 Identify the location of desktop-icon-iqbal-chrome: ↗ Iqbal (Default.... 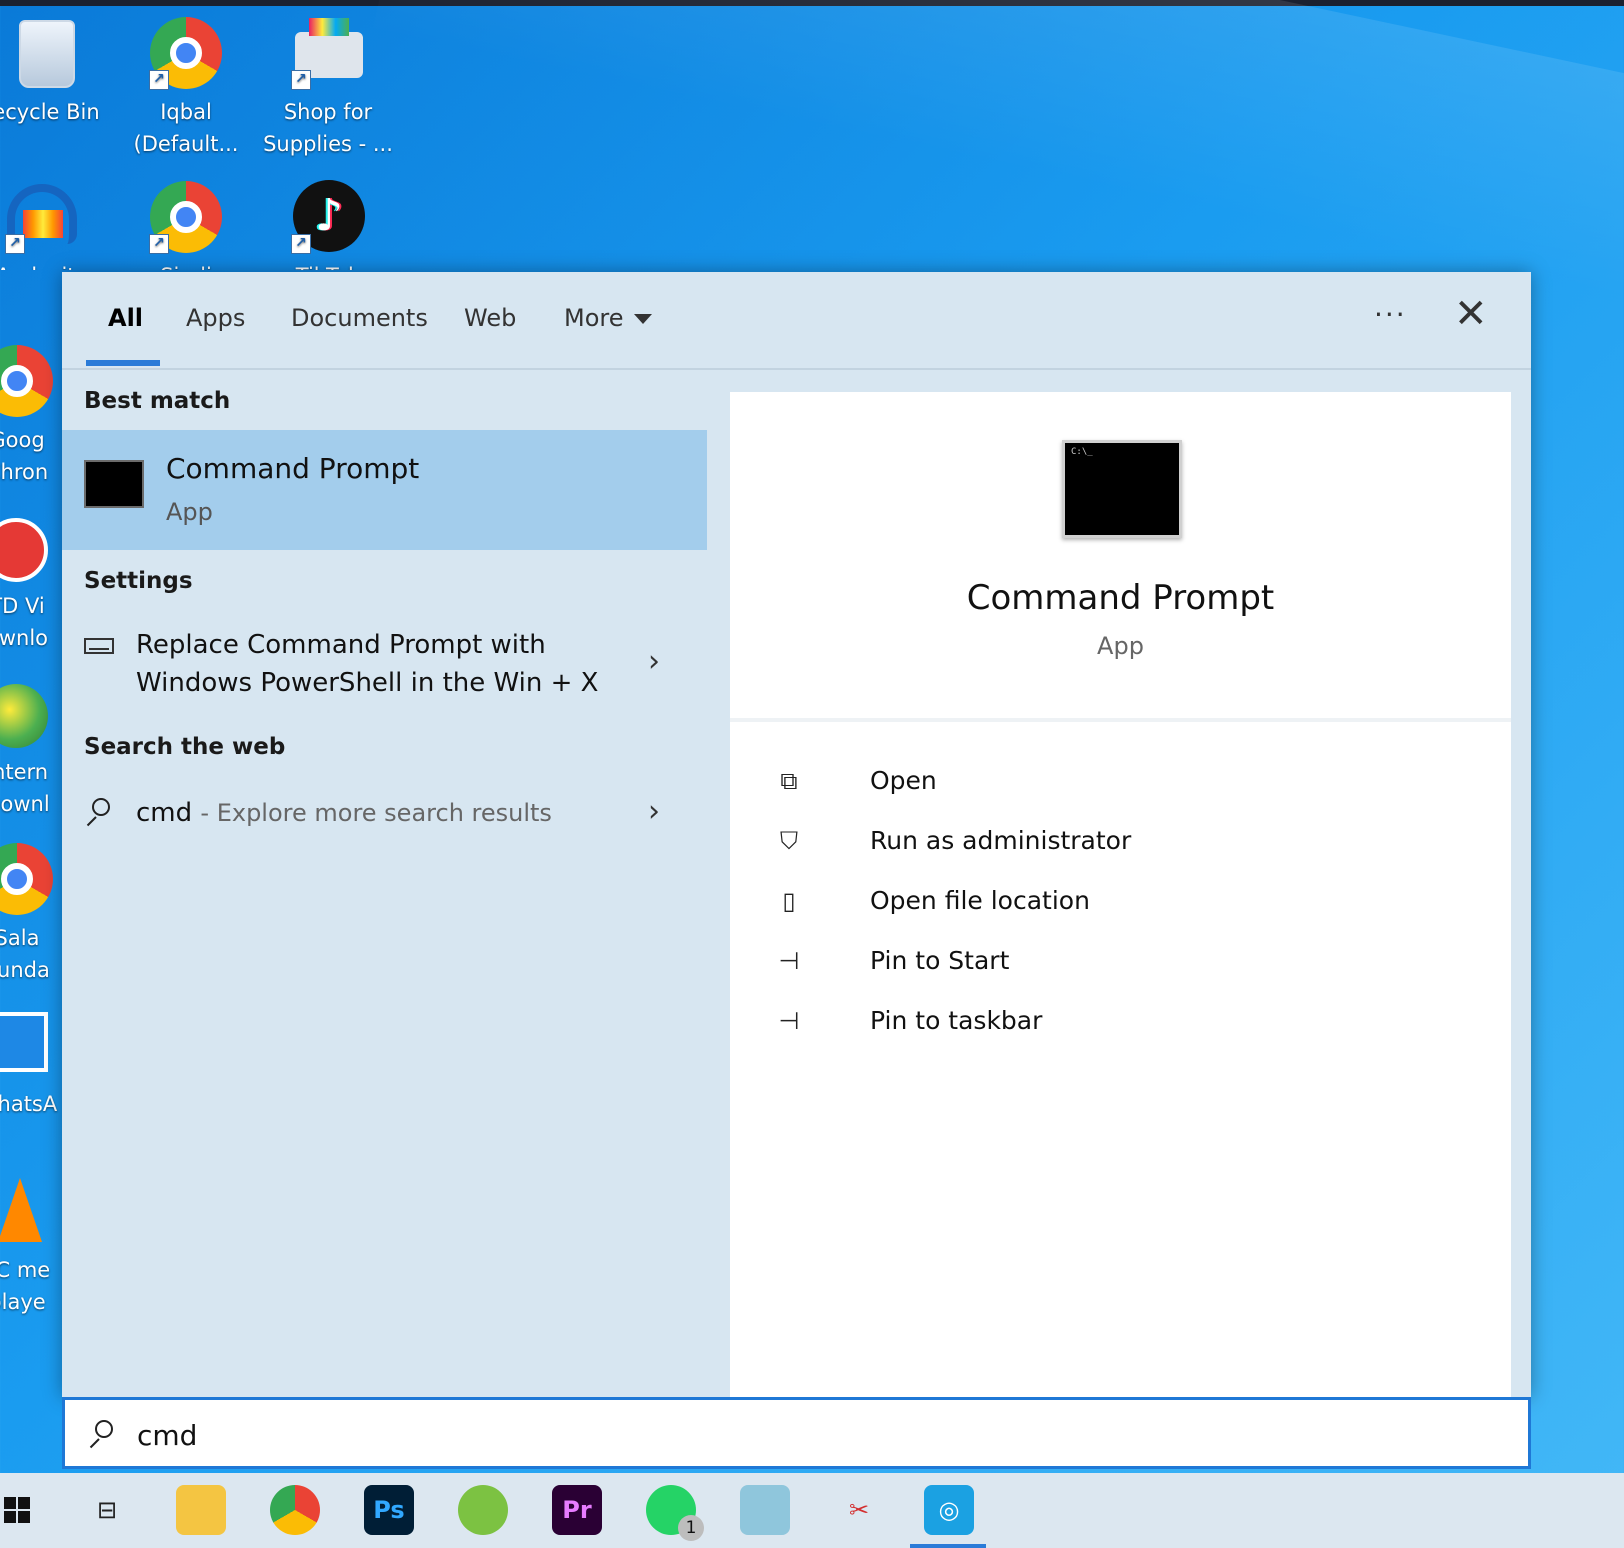
(186, 87).